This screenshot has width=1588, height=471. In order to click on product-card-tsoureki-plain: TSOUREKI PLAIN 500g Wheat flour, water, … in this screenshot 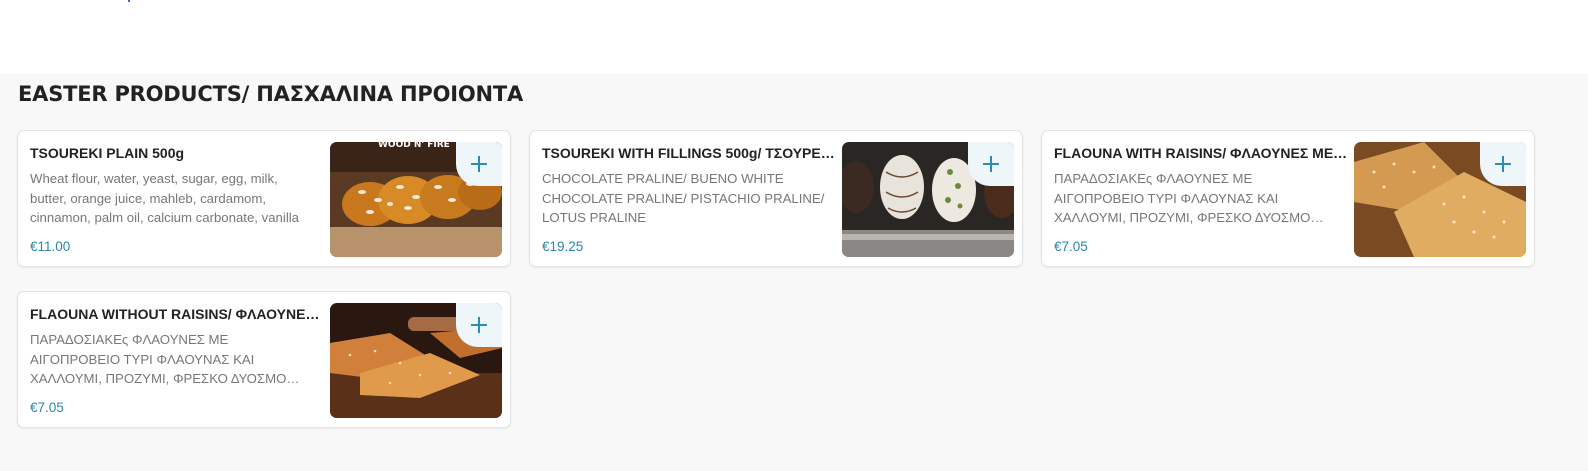, I will do `click(264, 198)`.